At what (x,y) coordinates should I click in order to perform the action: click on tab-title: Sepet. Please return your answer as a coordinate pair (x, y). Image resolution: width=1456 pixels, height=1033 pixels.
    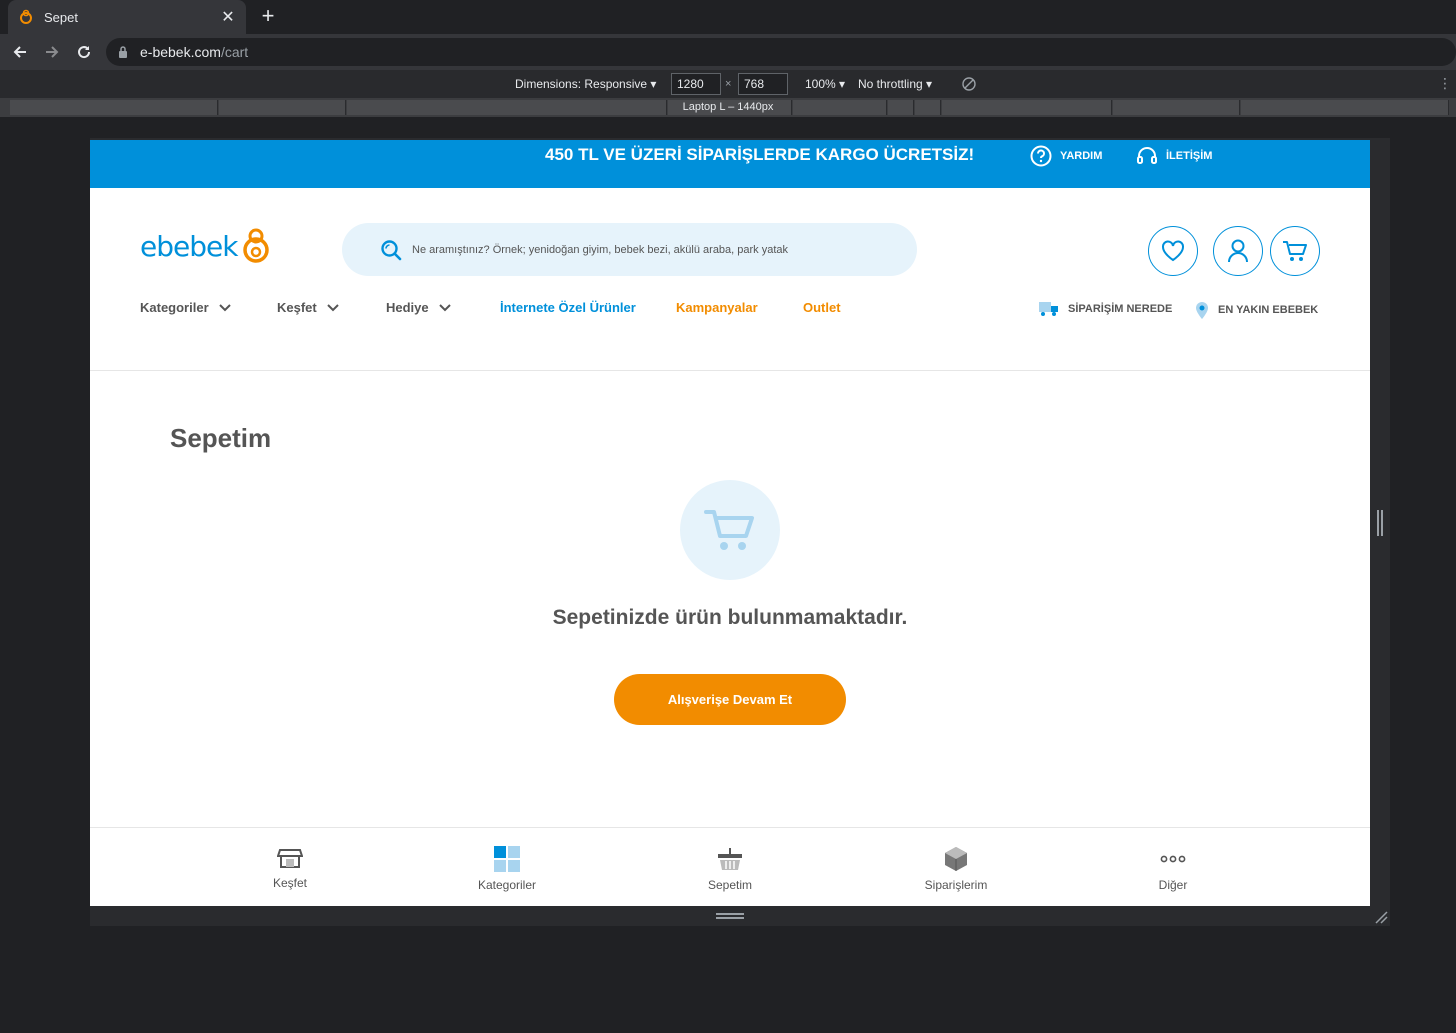
    Looking at the image, I should click on (61, 17).